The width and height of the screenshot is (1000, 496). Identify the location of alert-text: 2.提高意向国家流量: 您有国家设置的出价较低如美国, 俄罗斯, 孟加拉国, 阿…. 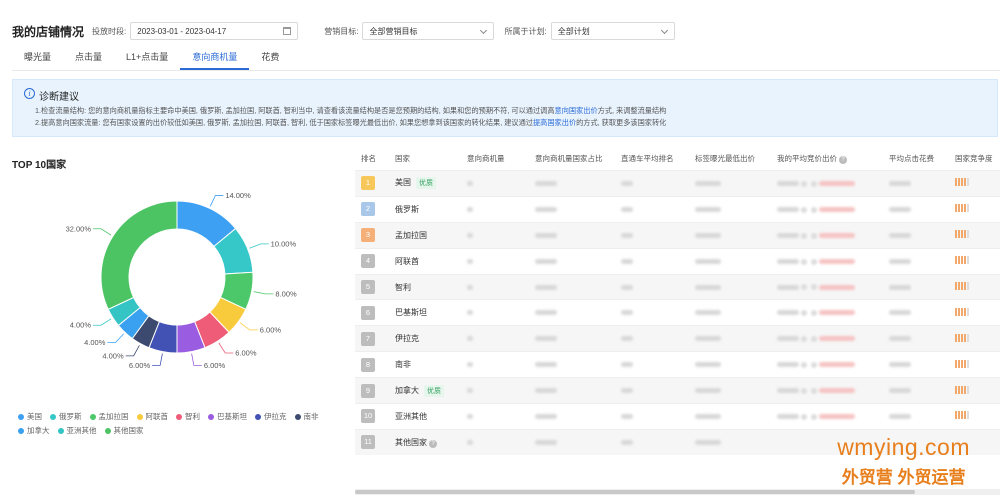
(284, 122).